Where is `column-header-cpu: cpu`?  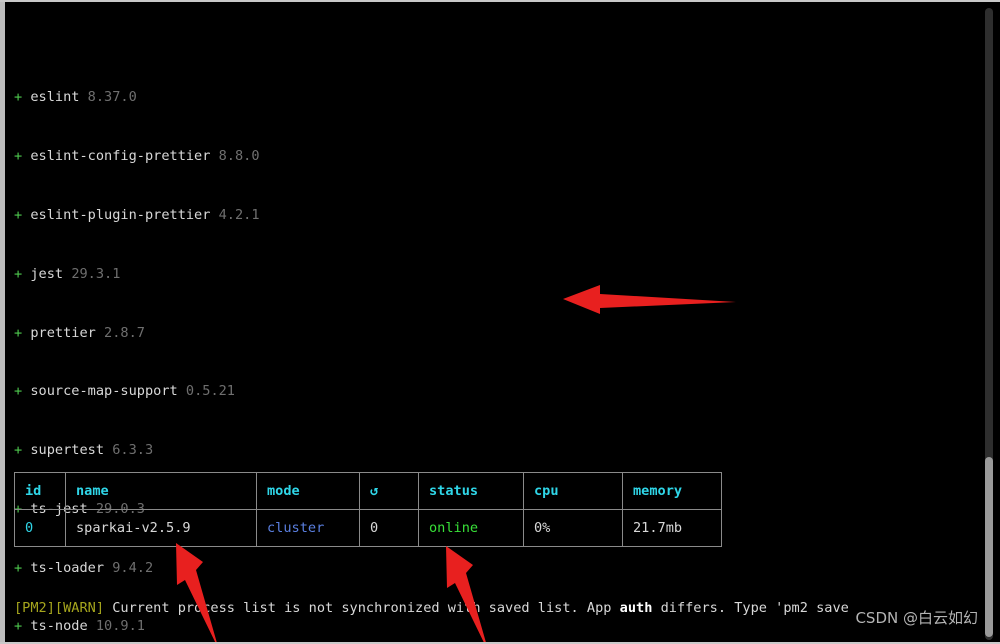 column-header-cpu: cpu is located at coordinates (573, 491).